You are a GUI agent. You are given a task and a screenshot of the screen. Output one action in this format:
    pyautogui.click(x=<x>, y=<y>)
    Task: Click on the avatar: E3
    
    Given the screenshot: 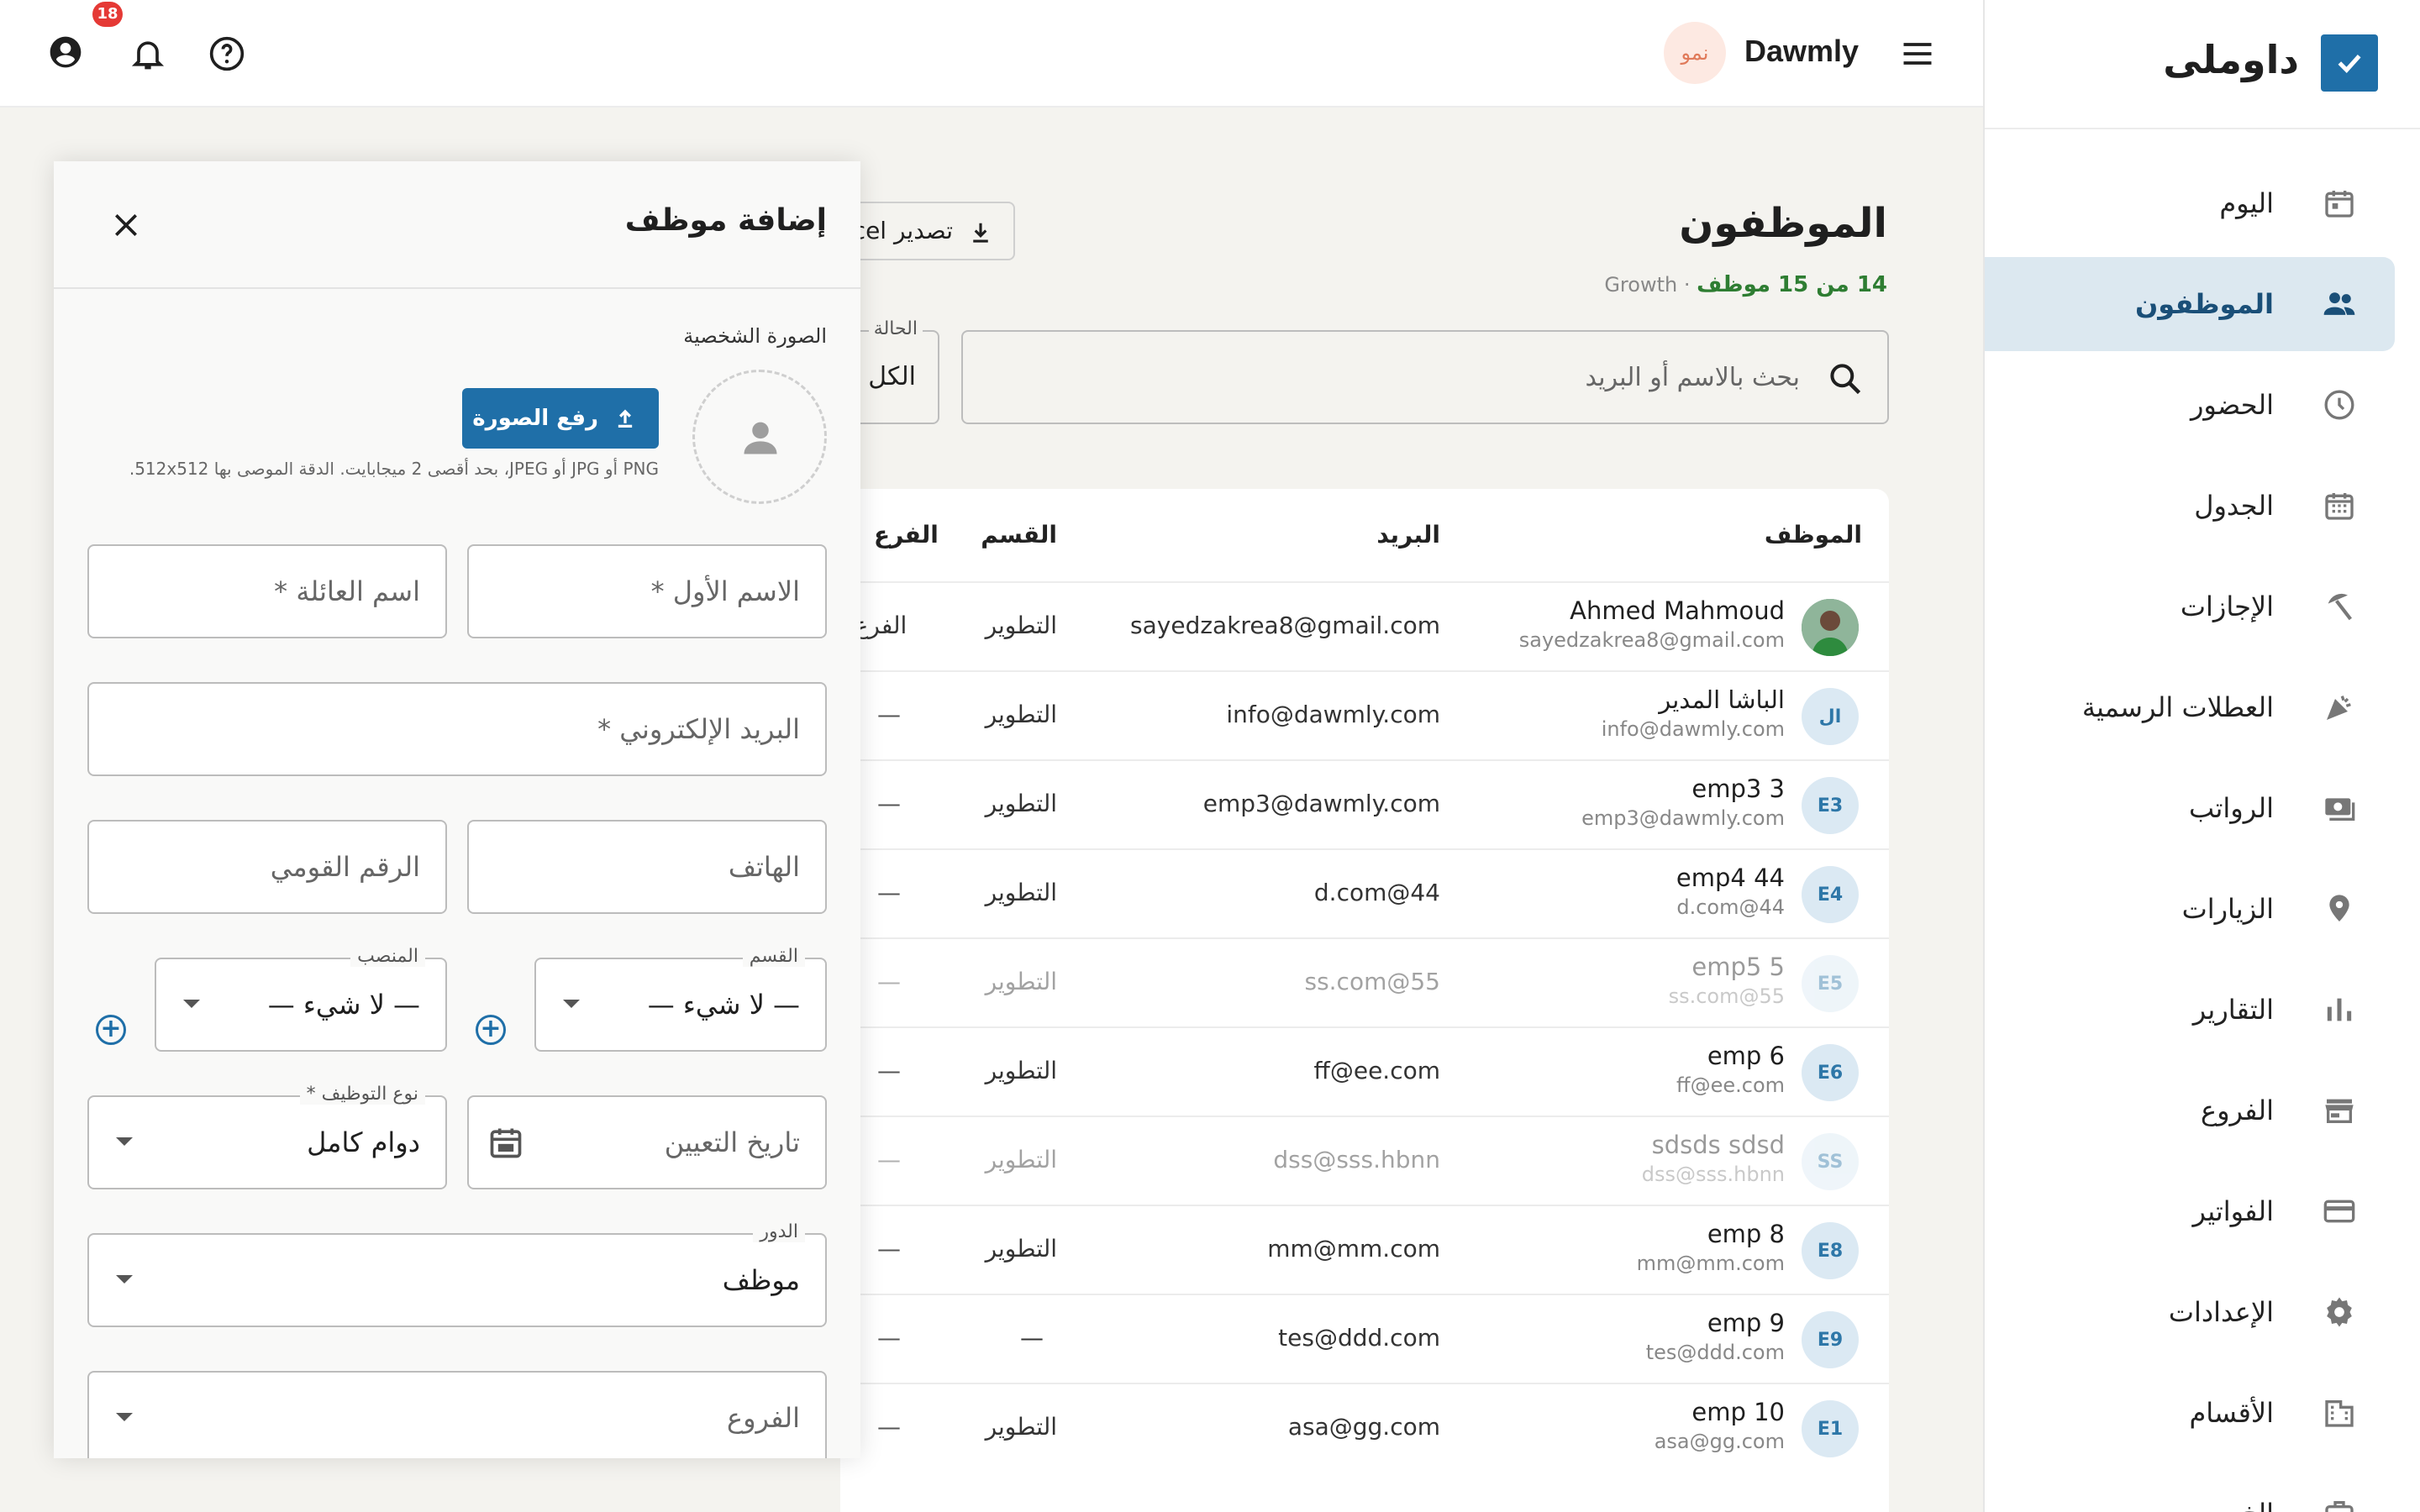 What is the action you would take?
    pyautogui.click(x=1830, y=805)
    